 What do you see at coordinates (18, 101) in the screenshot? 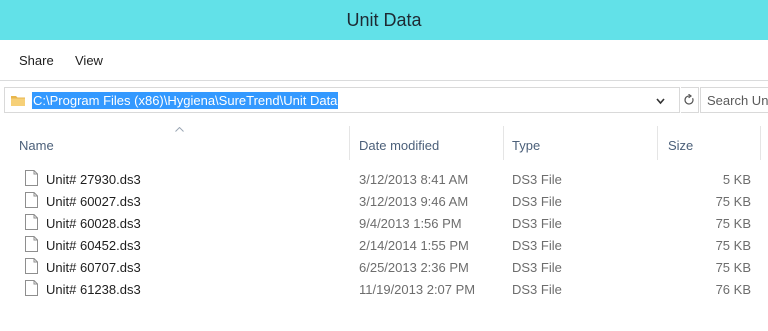
I see `folder-icon` at bounding box center [18, 101].